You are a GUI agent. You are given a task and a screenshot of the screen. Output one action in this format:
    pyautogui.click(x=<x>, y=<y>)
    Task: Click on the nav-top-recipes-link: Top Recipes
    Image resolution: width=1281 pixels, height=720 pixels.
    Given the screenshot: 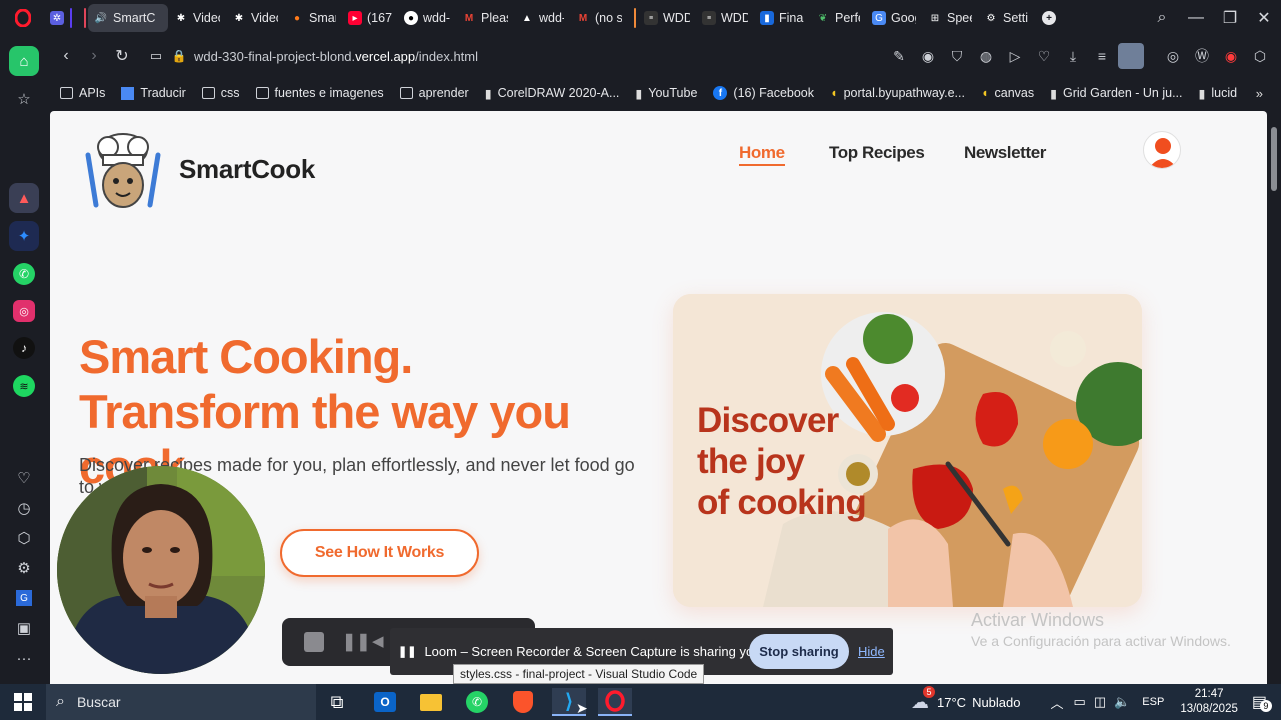 What is the action you would take?
    pyautogui.click(x=877, y=153)
    